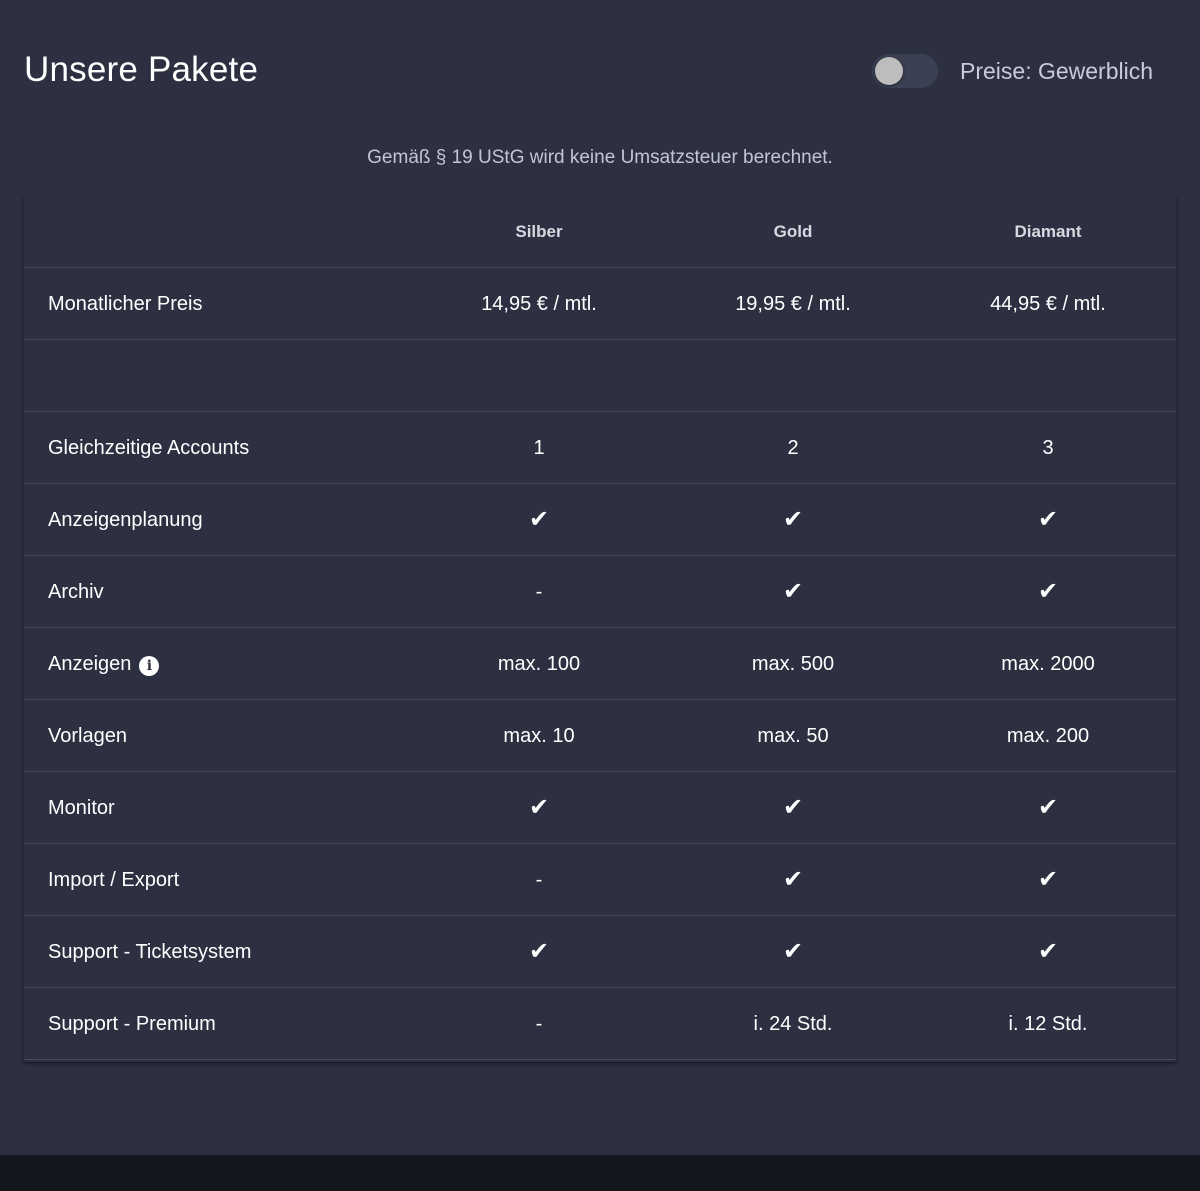  I want to click on table-row: Support - Ticketsystem ✔ ✔ ✔, so click(600, 952).